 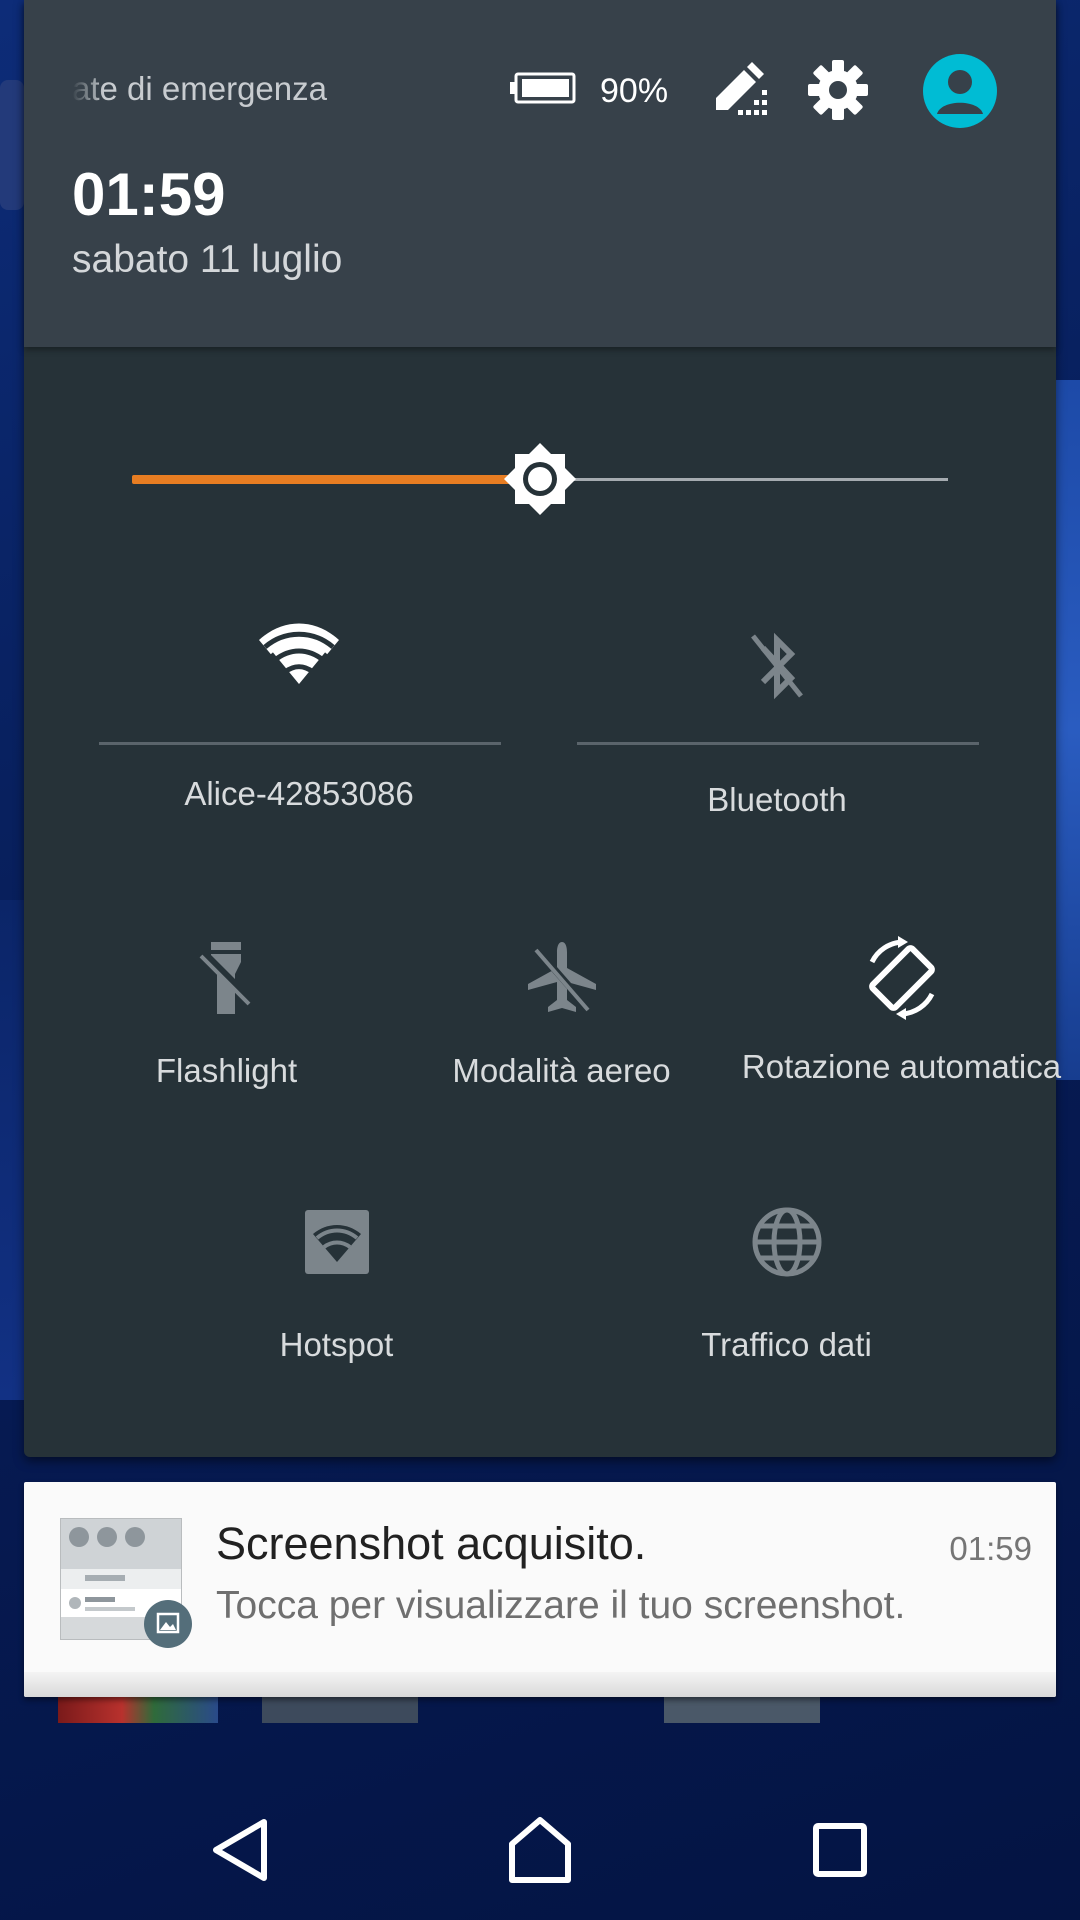 I want to click on tile-auto-rotate: Rotazione automatica, so click(x=901, y=1011).